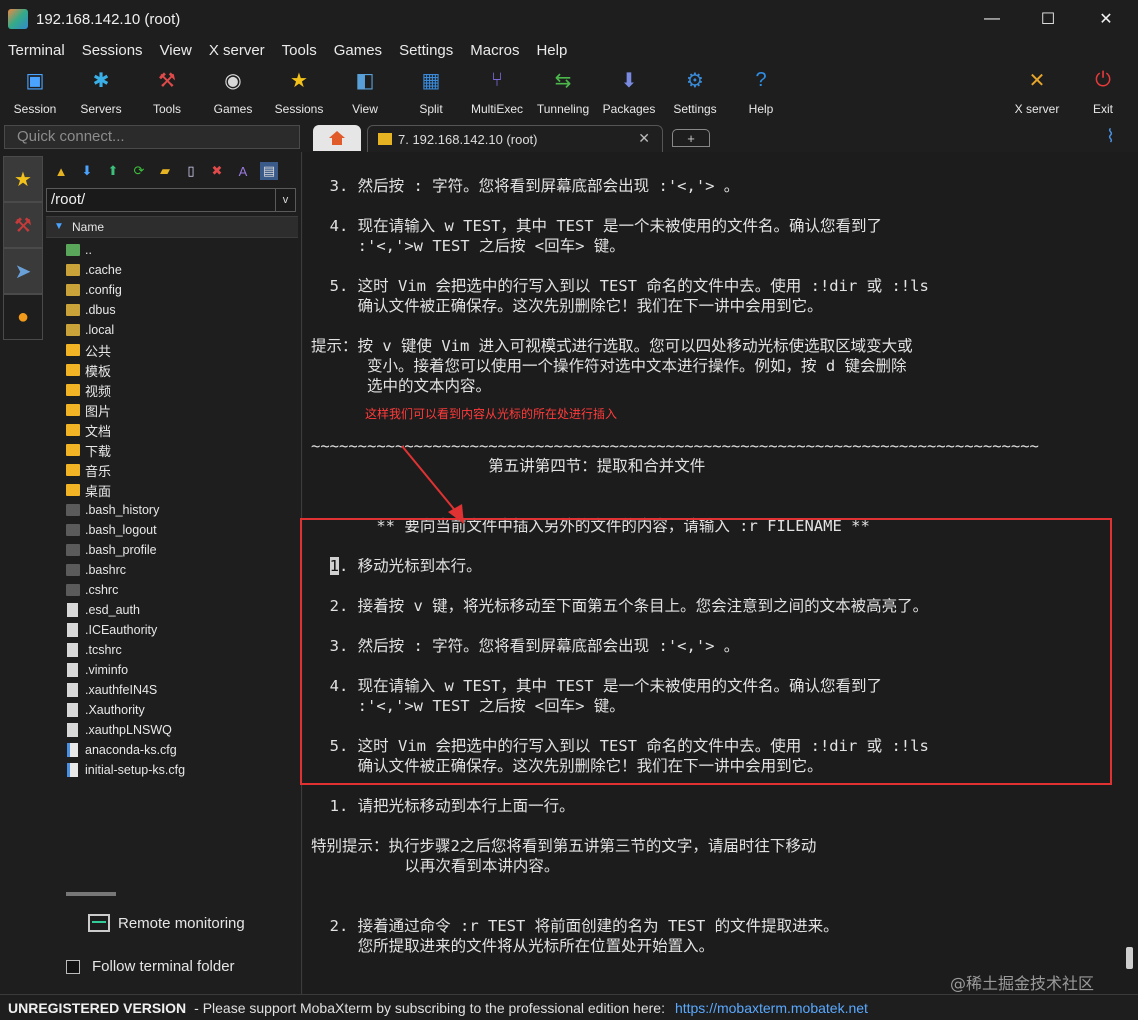 The width and height of the screenshot is (1138, 1020). What do you see at coordinates (269, 171) in the screenshot?
I see `view-mode-icon: ▤` at bounding box center [269, 171].